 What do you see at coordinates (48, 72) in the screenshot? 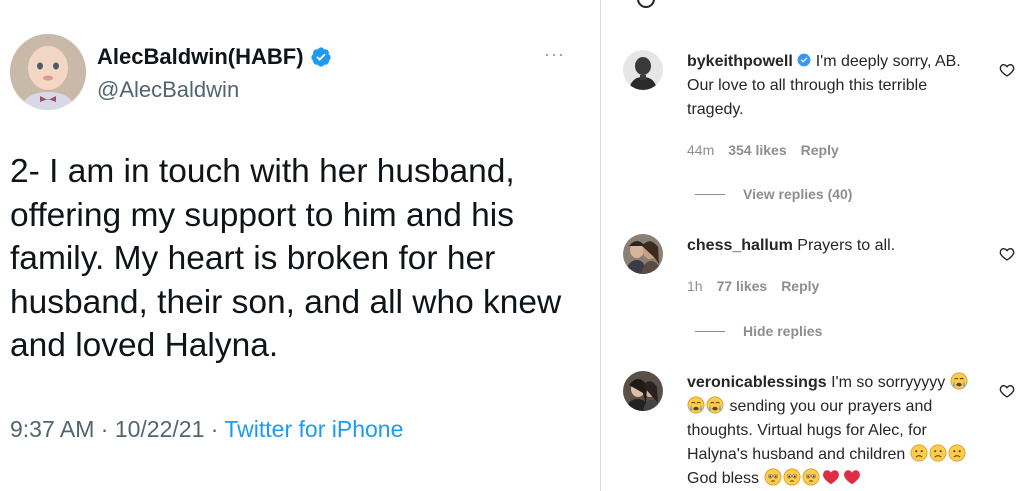
I see `tweet-avatar` at bounding box center [48, 72].